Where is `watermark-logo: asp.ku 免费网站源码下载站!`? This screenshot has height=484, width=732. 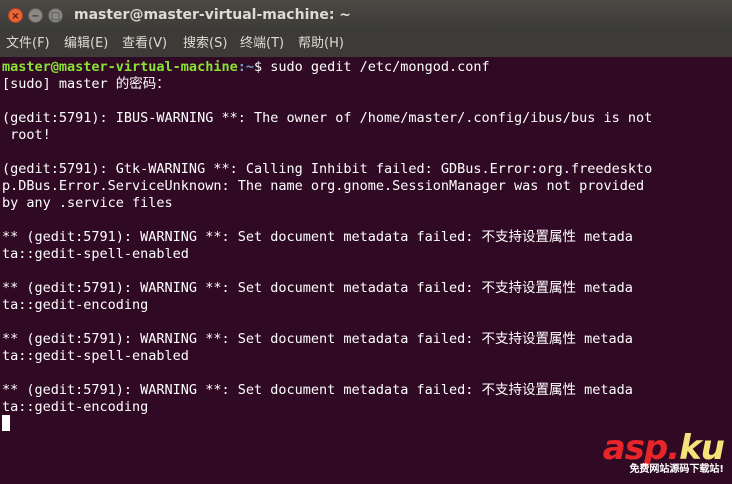 watermark-logo: asp.ku 免费网站源码下载站! is located at coordinates (663, 452).